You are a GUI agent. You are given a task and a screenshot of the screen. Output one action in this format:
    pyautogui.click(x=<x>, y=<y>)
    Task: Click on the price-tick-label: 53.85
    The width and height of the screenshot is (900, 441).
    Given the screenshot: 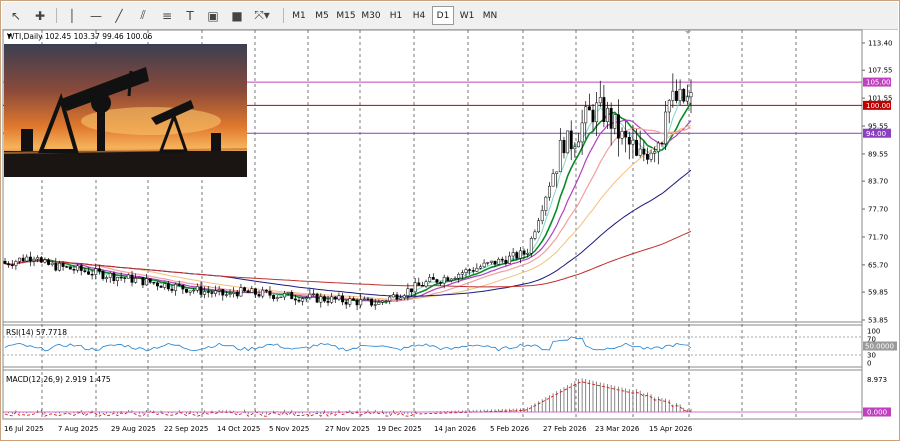 What is the action you would take?
    pyautogui.click(x=878, y=321)
    